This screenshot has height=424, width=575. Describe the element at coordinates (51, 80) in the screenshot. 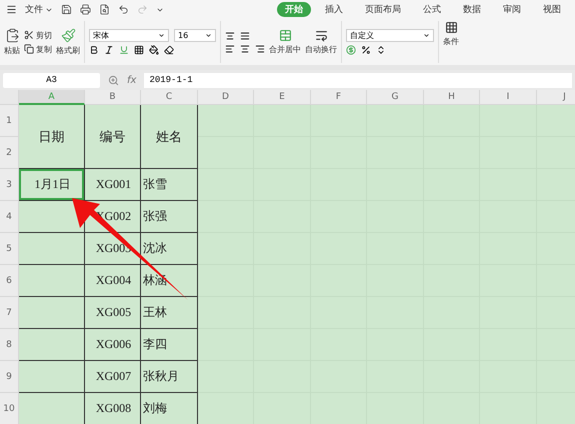

I see `name-box: A3` at that location.